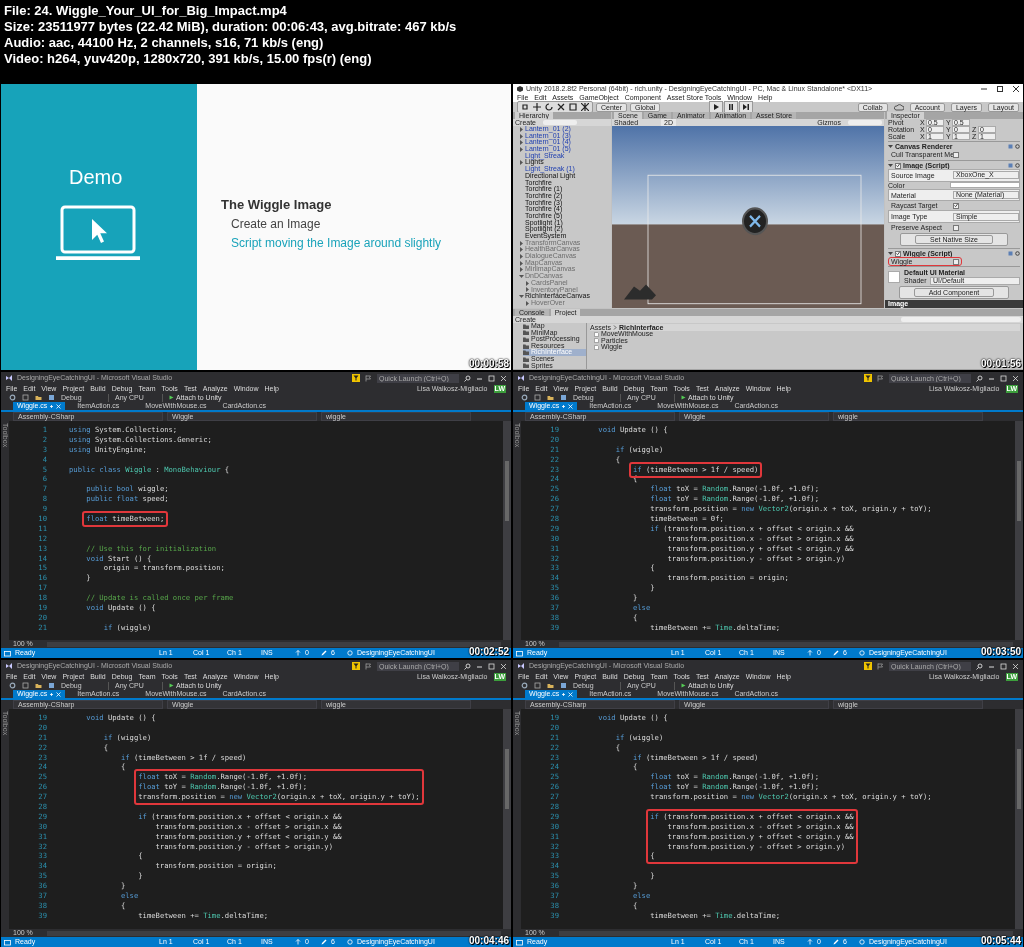 Image resolution: width=1024 pixels, height=947 pixels. I want to click on file-info-text: File: 24. Wiggle_Your_UI_for_Big_Impact.mp4, so click(145, 11).